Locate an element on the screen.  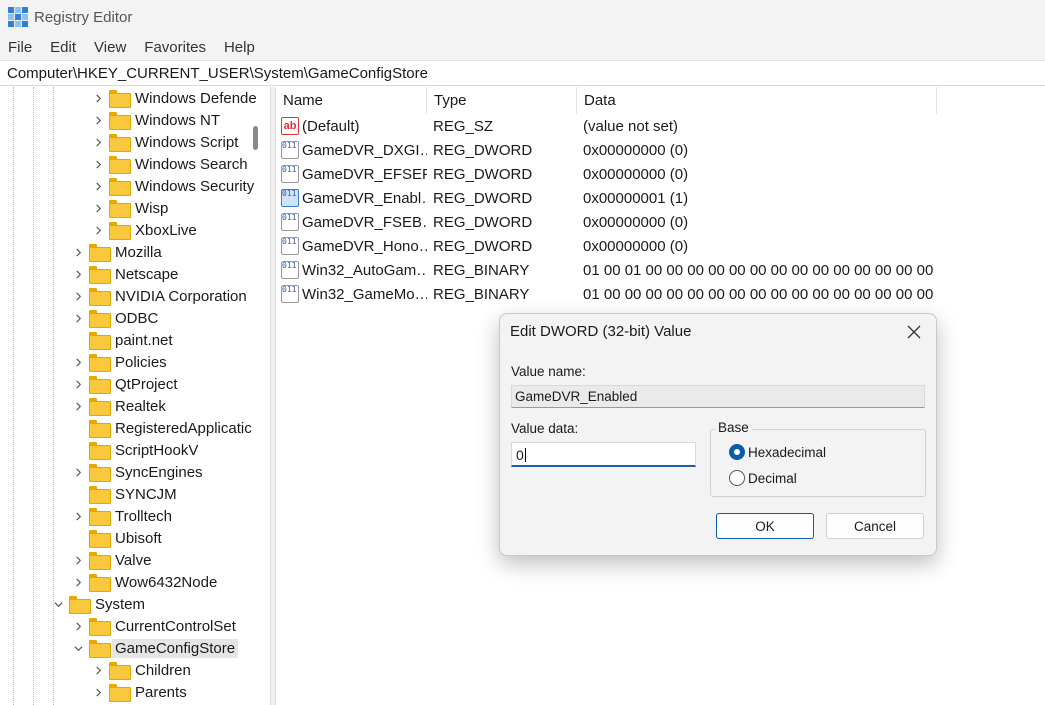
tree-node: XboxLive is located at coordinates (144, 230).